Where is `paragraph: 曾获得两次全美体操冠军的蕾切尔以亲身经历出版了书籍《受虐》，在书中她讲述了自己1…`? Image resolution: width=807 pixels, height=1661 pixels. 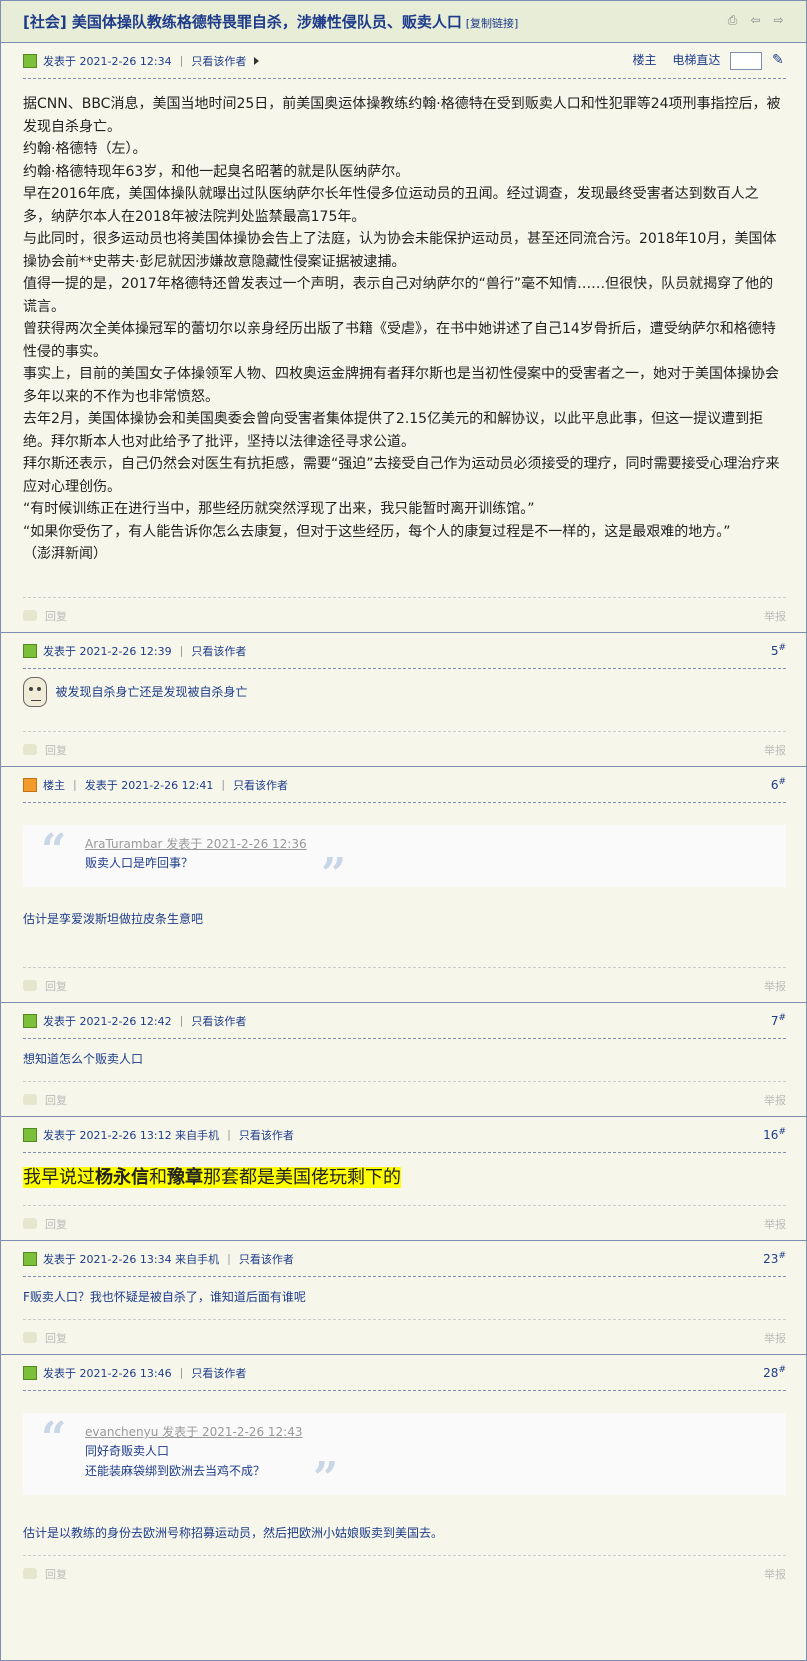 paragraph: 曾获得两次全美体操冠军的蕾切尔以亲身经历出版了书籍《受虐》，在书中她讲述了自己1… is located at coordinates (399, 340).